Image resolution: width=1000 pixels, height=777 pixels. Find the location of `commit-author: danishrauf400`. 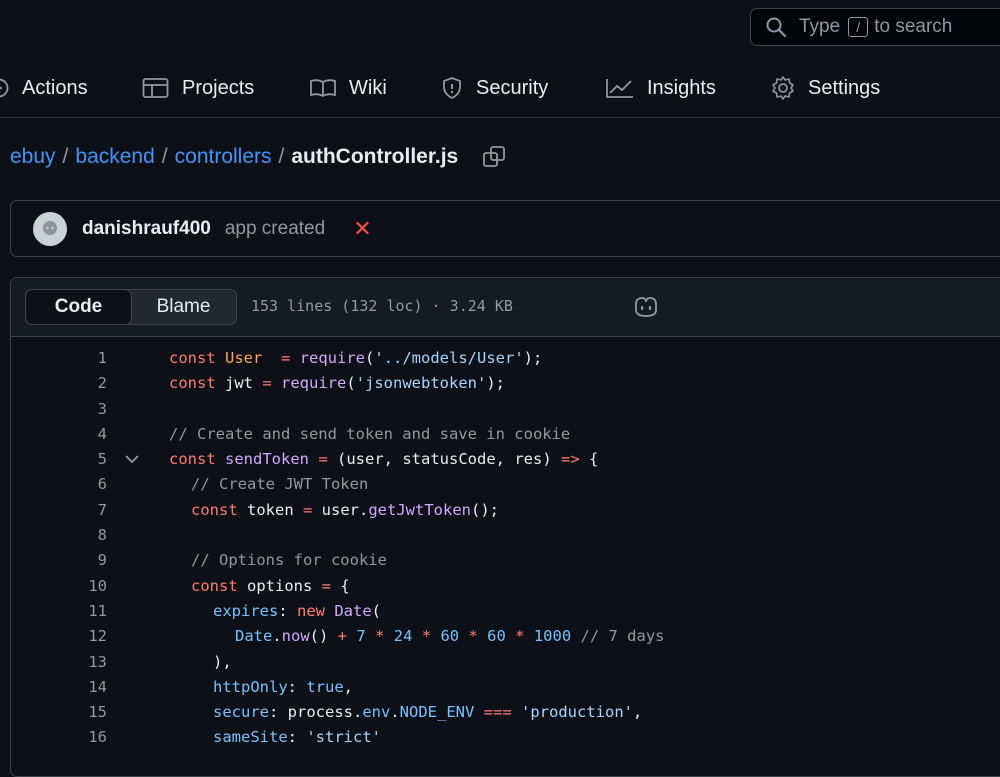

commit-author: danishrauf400 is located at coordinates (146, 229).